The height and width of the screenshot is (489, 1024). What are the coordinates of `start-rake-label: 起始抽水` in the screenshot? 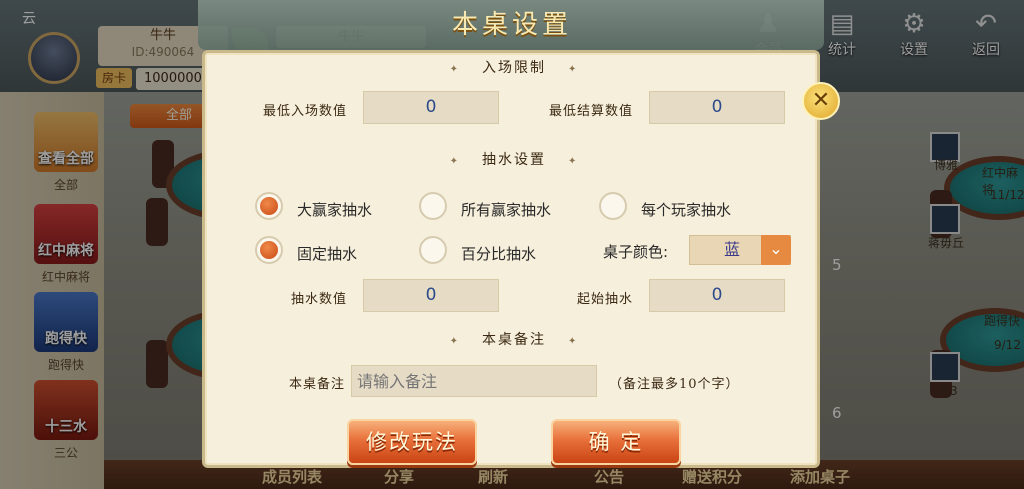 It's located at (604, 299).